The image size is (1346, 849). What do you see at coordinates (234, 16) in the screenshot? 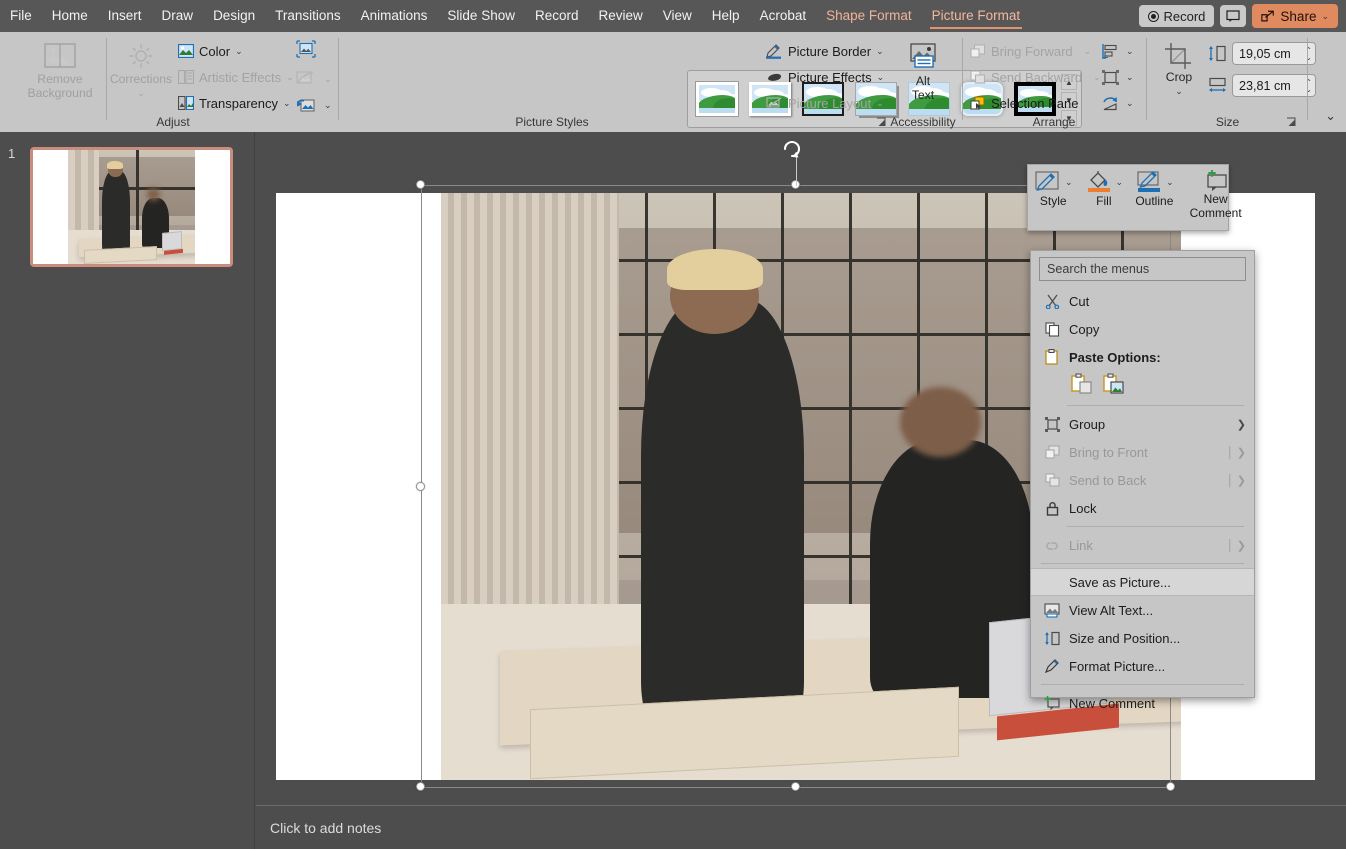
I see `menu-item-design: Design` at bounding box center [234, 16].